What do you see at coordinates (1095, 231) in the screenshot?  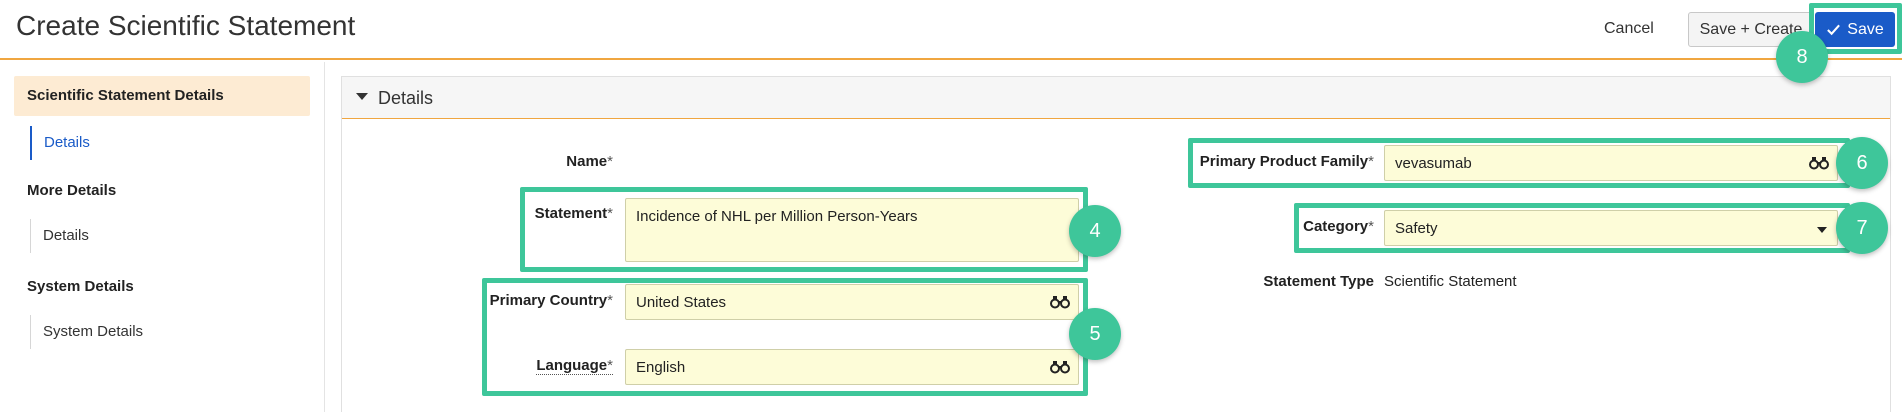 I see `annotation-badge-4: 4` at bounding box center [1095, 231].